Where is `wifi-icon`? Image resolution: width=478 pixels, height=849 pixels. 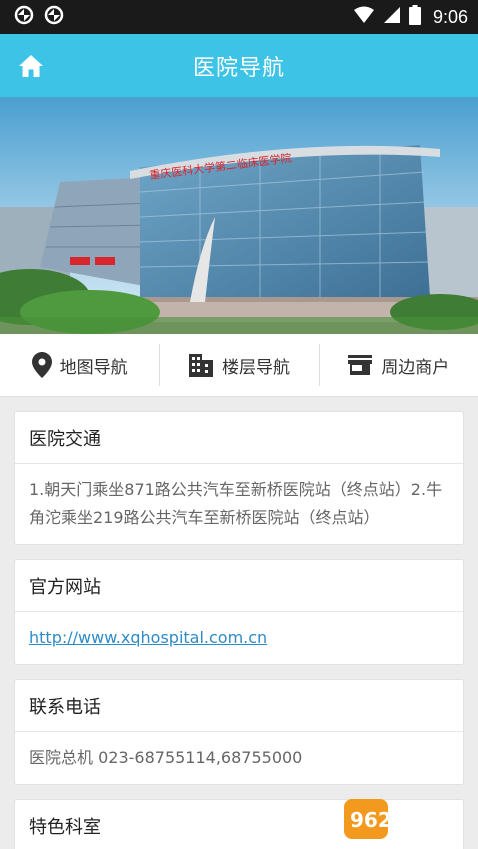
wifi-icon is located at coordinates (364, 17).